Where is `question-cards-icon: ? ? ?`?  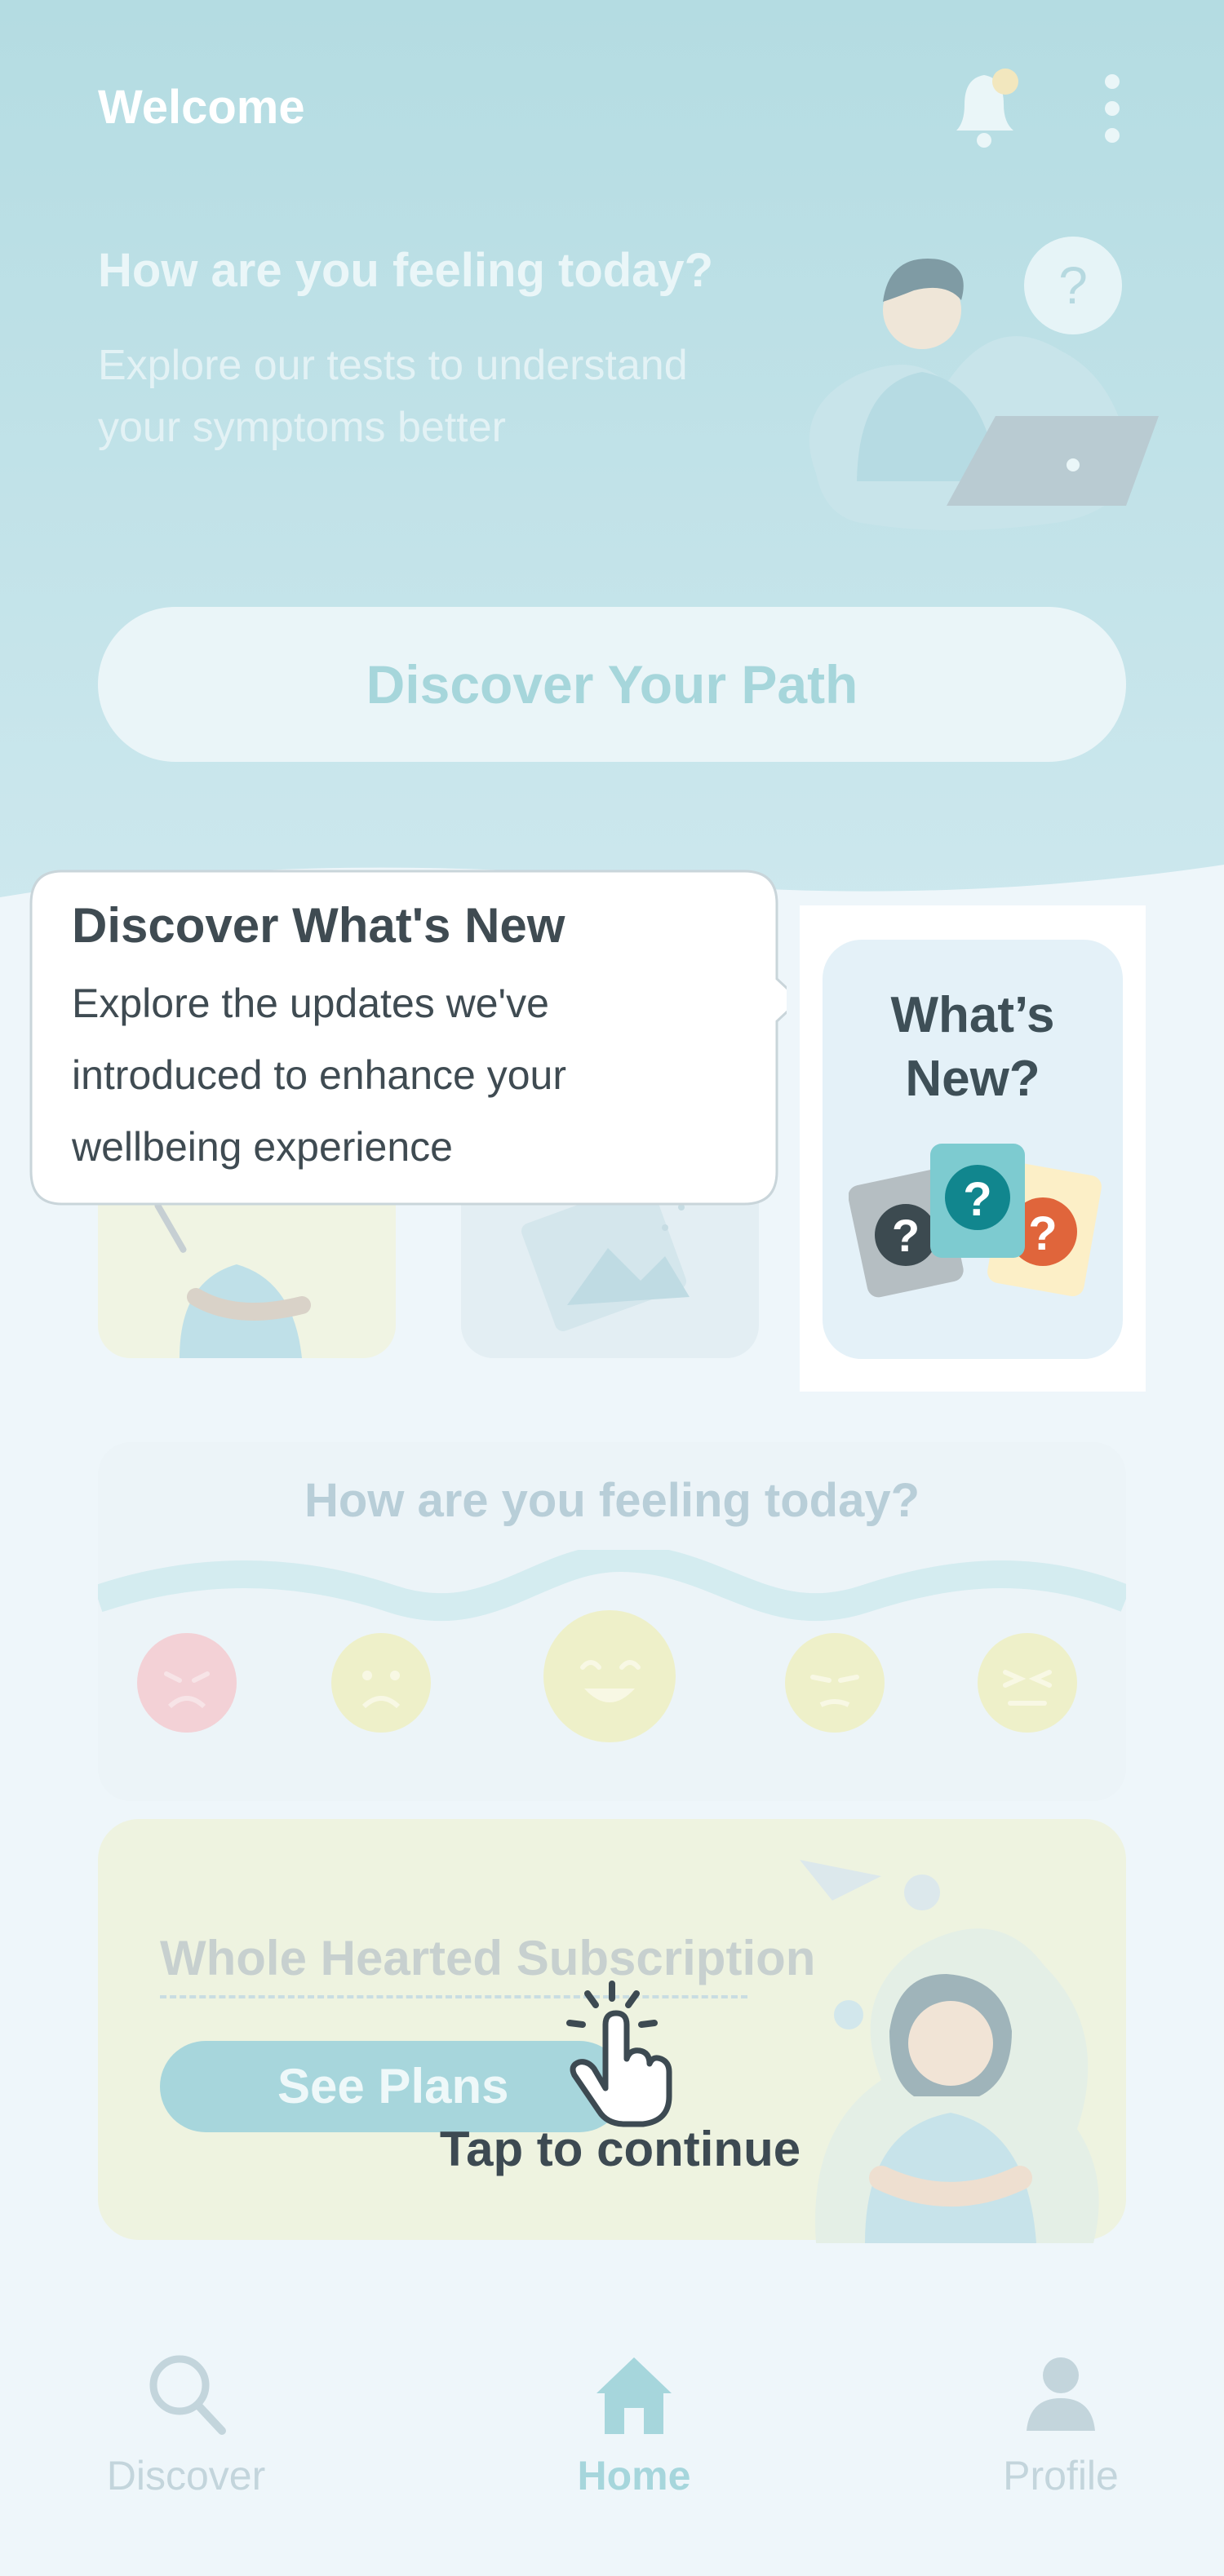
question-cards-icon: ? ? ? is located at coordinates (975, 1221).